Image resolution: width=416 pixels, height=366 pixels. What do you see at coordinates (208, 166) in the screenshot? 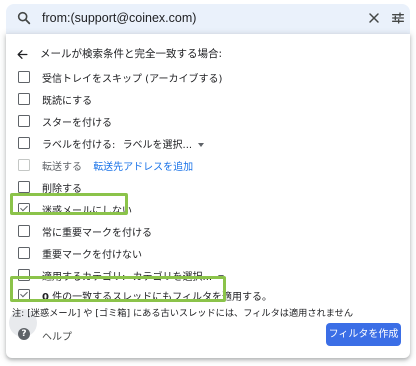
I see `option-forward: 転送する 転送先アドレスを追加` at bounding box center [208, 166].